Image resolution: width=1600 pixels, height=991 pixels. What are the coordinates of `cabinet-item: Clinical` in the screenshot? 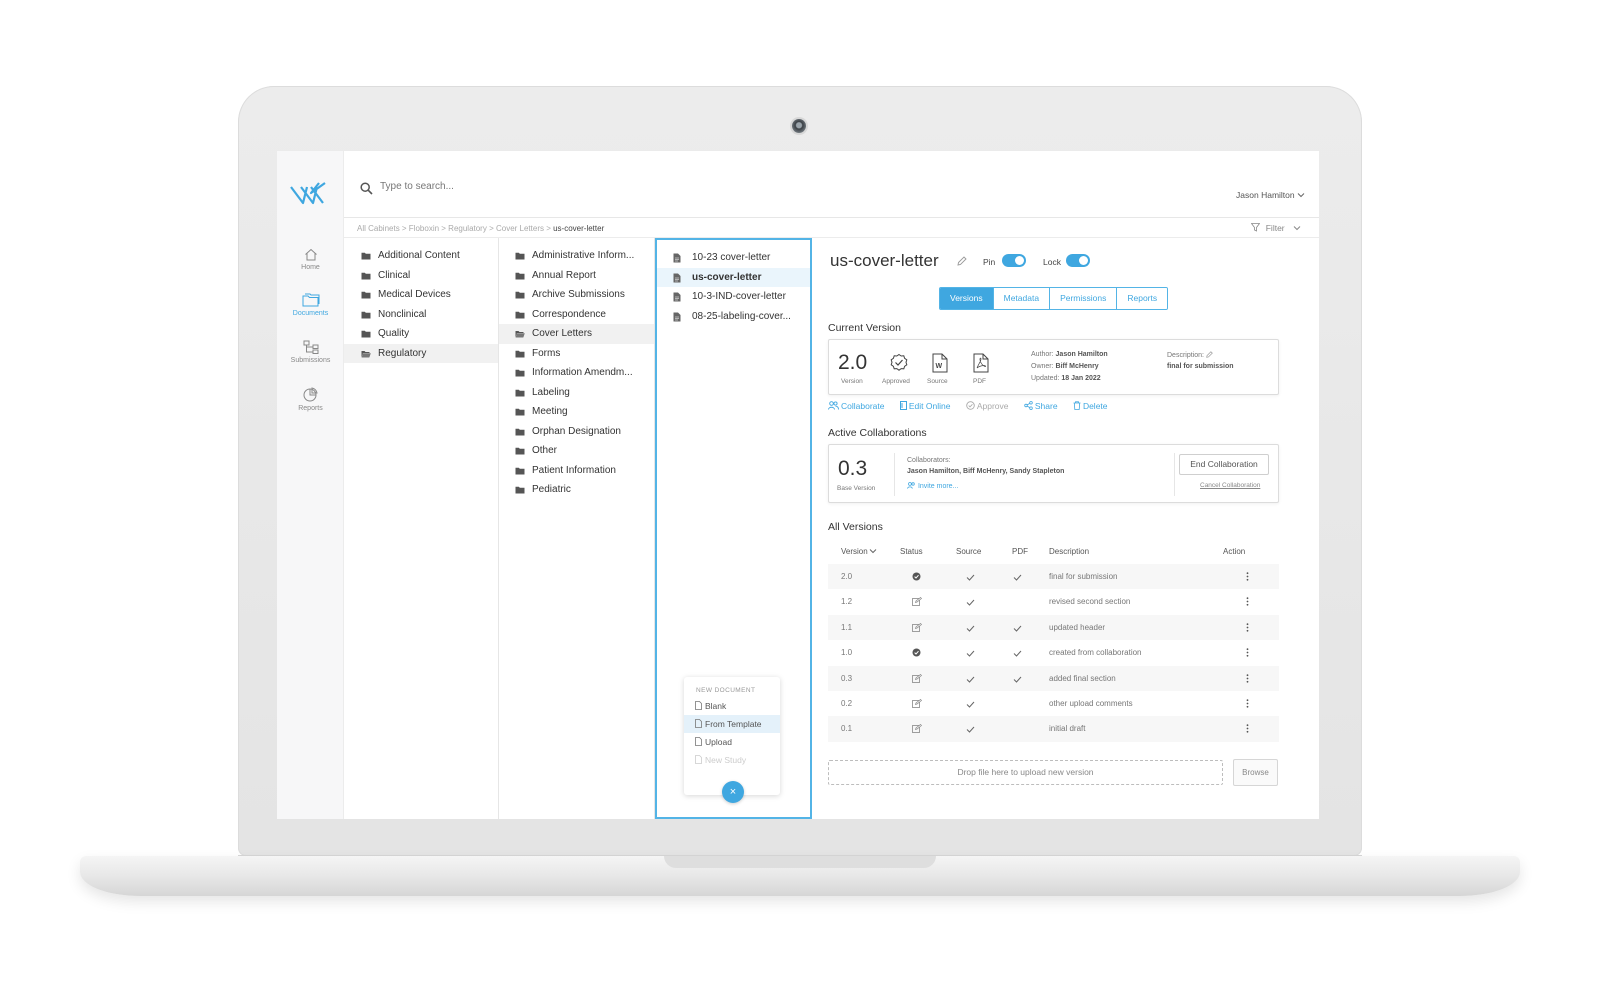 It's located at (421, 276).